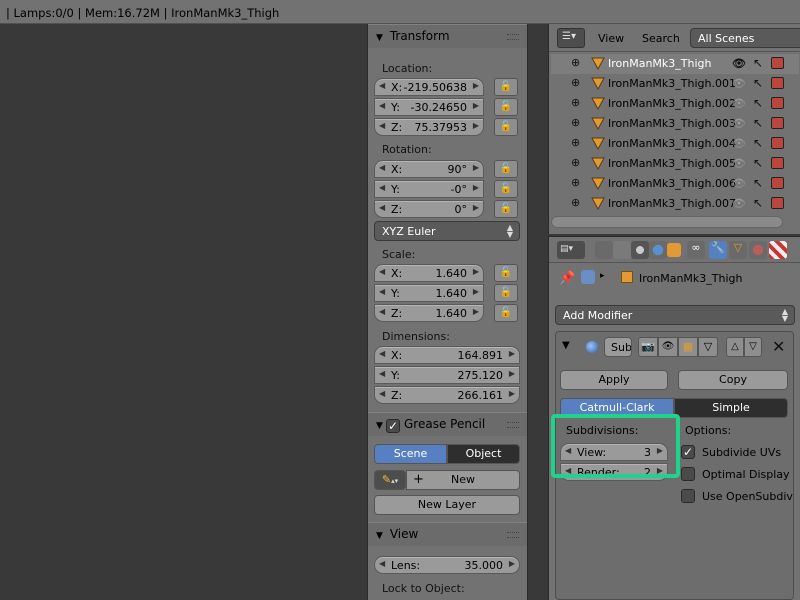 The image size is (800, 600). Describe the element at coordinates (447, 565) in the screenshot. I see `lens-field: ◀ Lens: 35.000 ▶` at that location.